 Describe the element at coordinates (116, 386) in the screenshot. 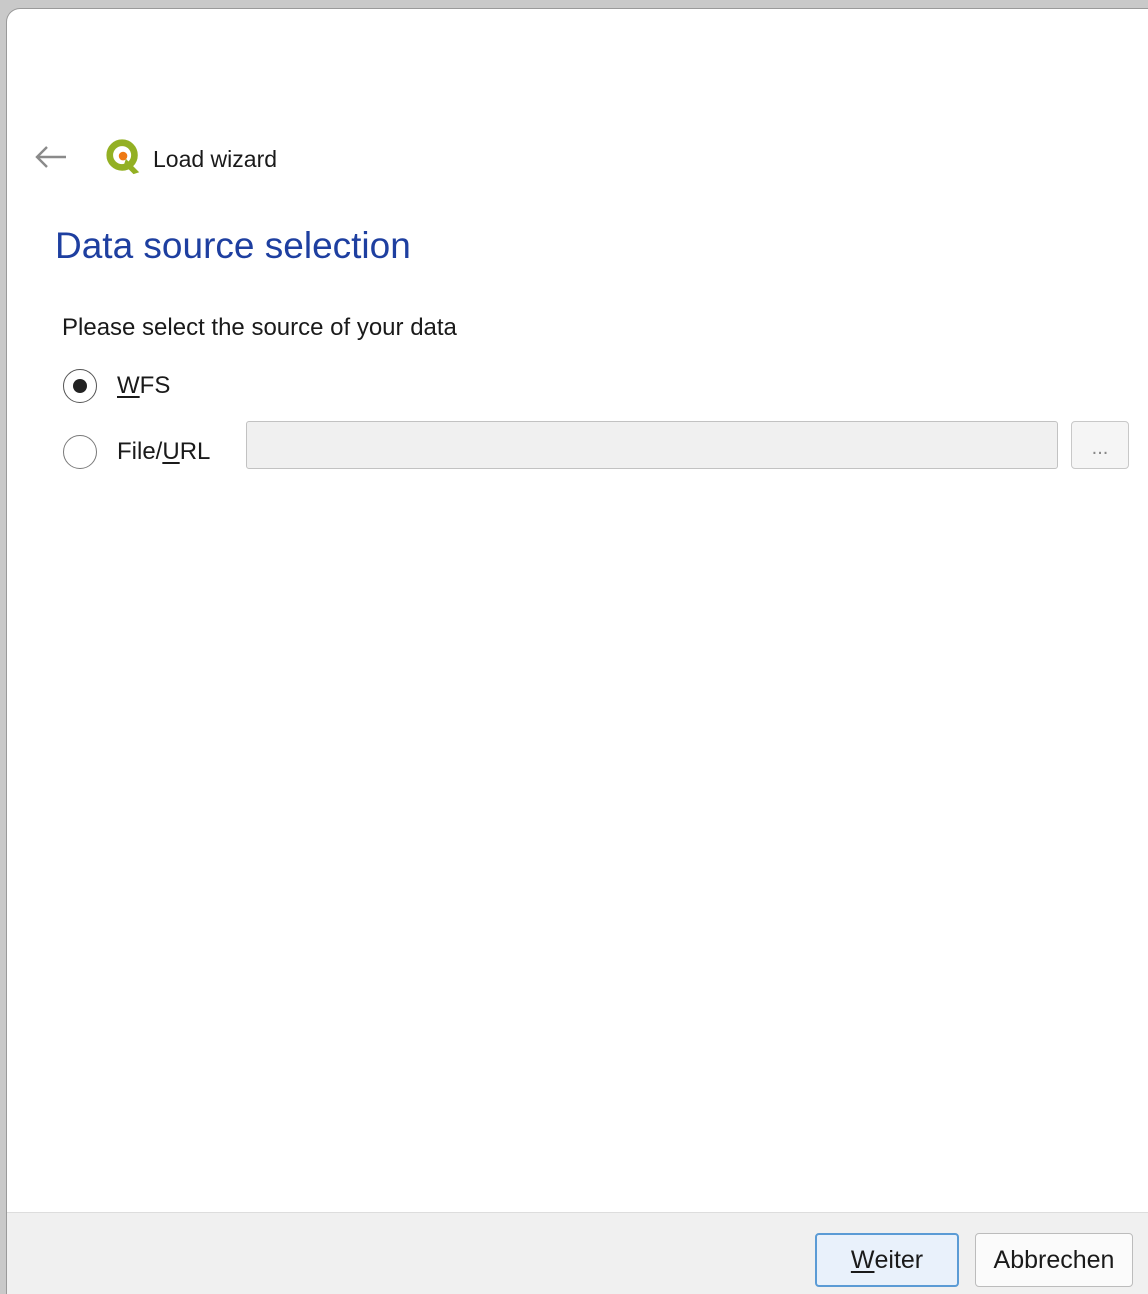

I see `wfs-radio-option: WFS` at that location.